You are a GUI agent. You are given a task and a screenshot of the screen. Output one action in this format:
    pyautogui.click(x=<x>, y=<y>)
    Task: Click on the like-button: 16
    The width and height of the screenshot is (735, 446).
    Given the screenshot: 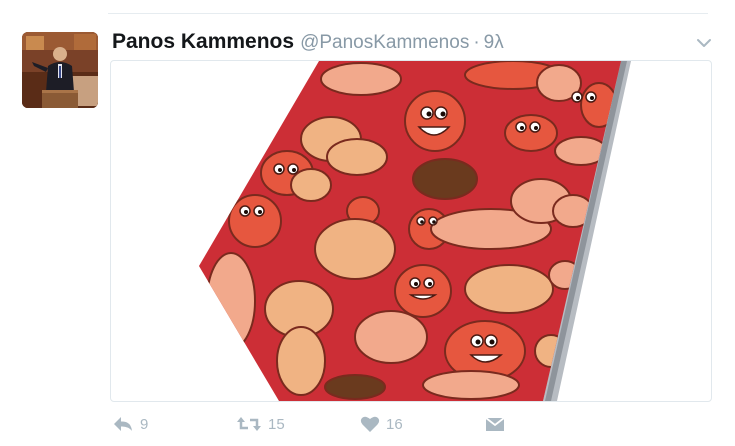 What is the action you would take?
    pyautogui.click(x=422, y=424)
    